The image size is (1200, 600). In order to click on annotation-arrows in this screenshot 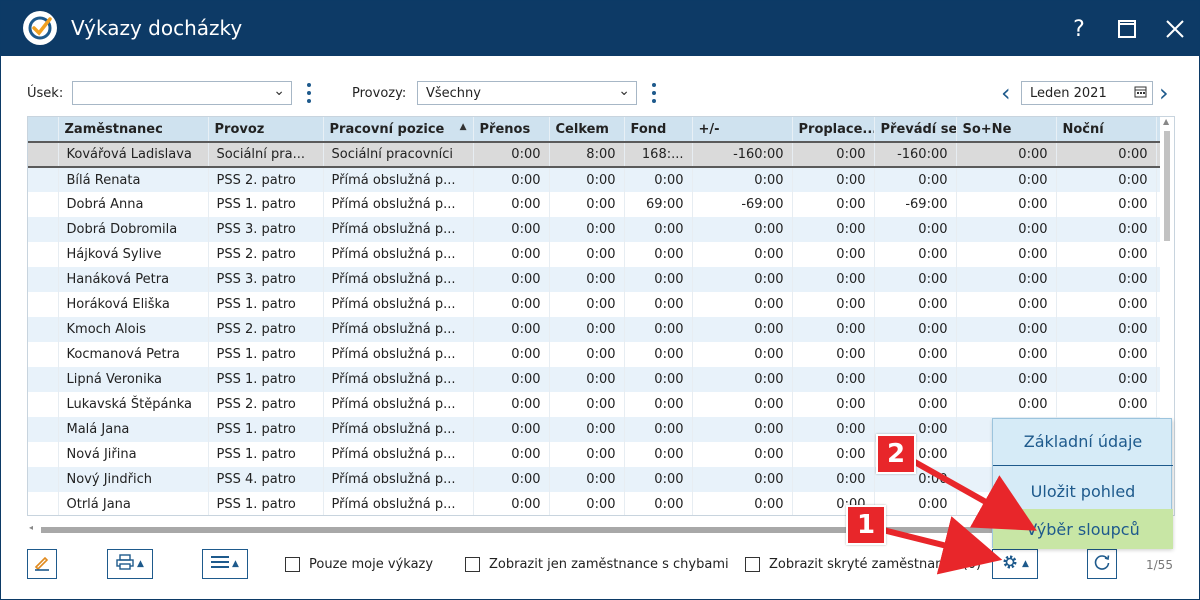, I will do `click(957, 516)`.